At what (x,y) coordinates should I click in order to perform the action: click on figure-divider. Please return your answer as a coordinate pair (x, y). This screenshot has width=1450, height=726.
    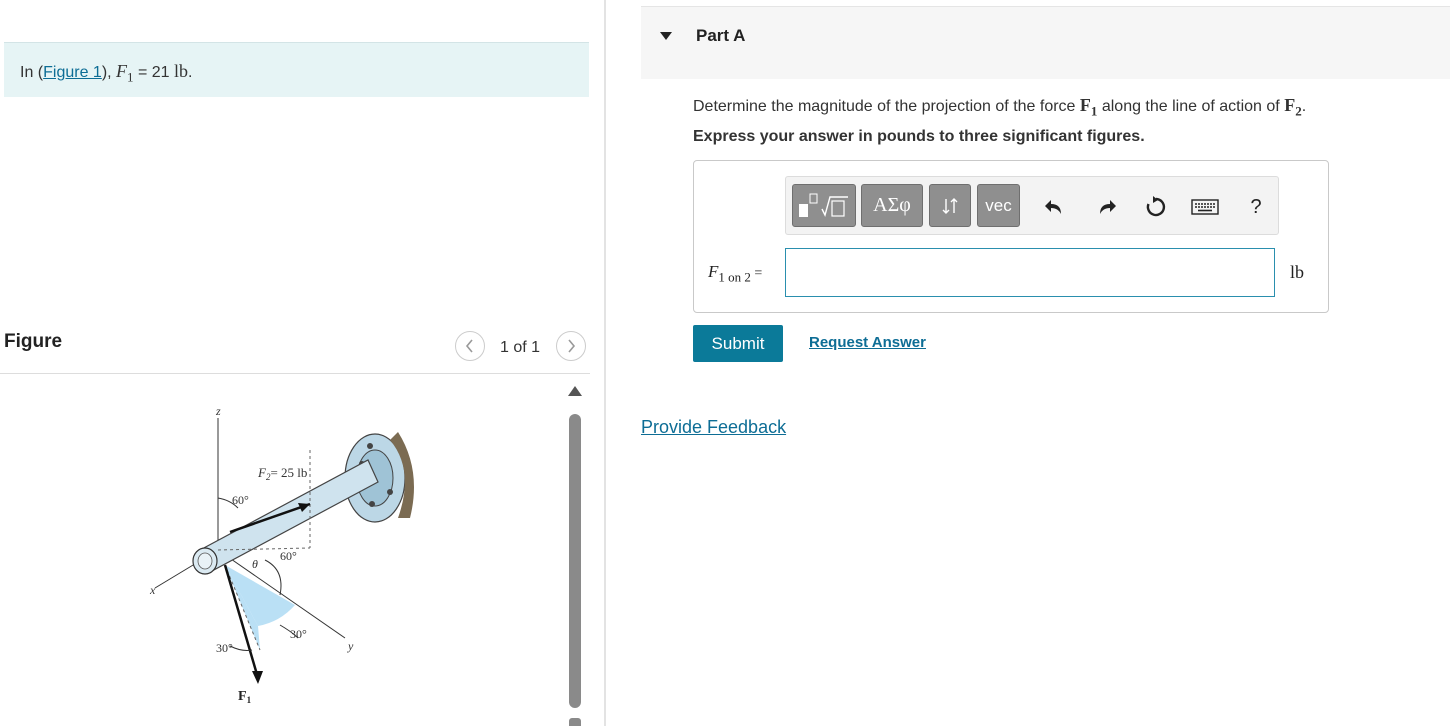
    Looking at the image, I should click on (295, 373).